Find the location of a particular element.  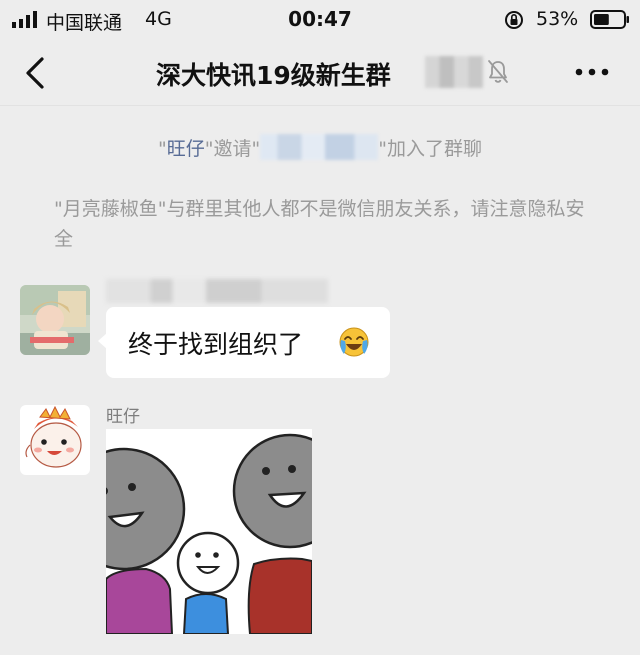

status-bar: 中国联通 4G 00:47 53% is located at coordinates (320, 20).